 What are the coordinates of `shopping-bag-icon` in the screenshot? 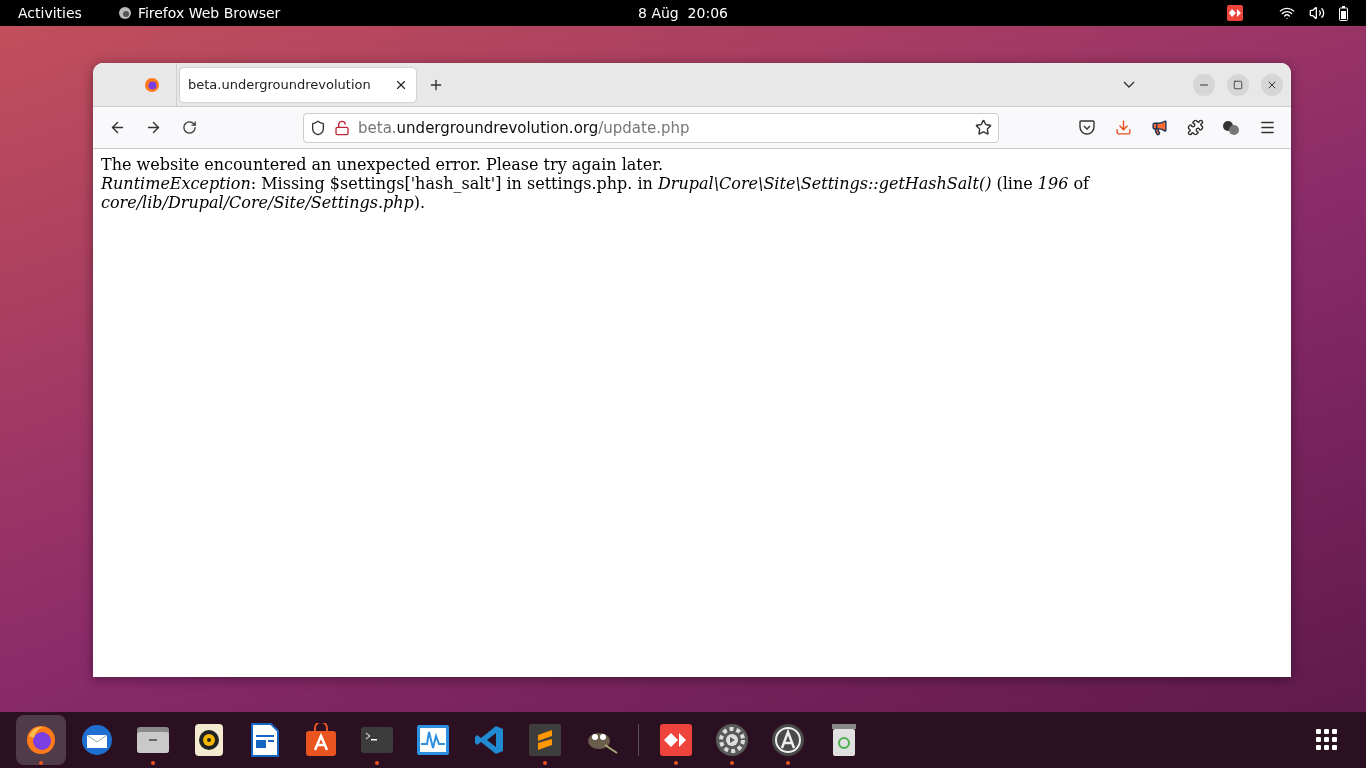 It's located at (321, 740).